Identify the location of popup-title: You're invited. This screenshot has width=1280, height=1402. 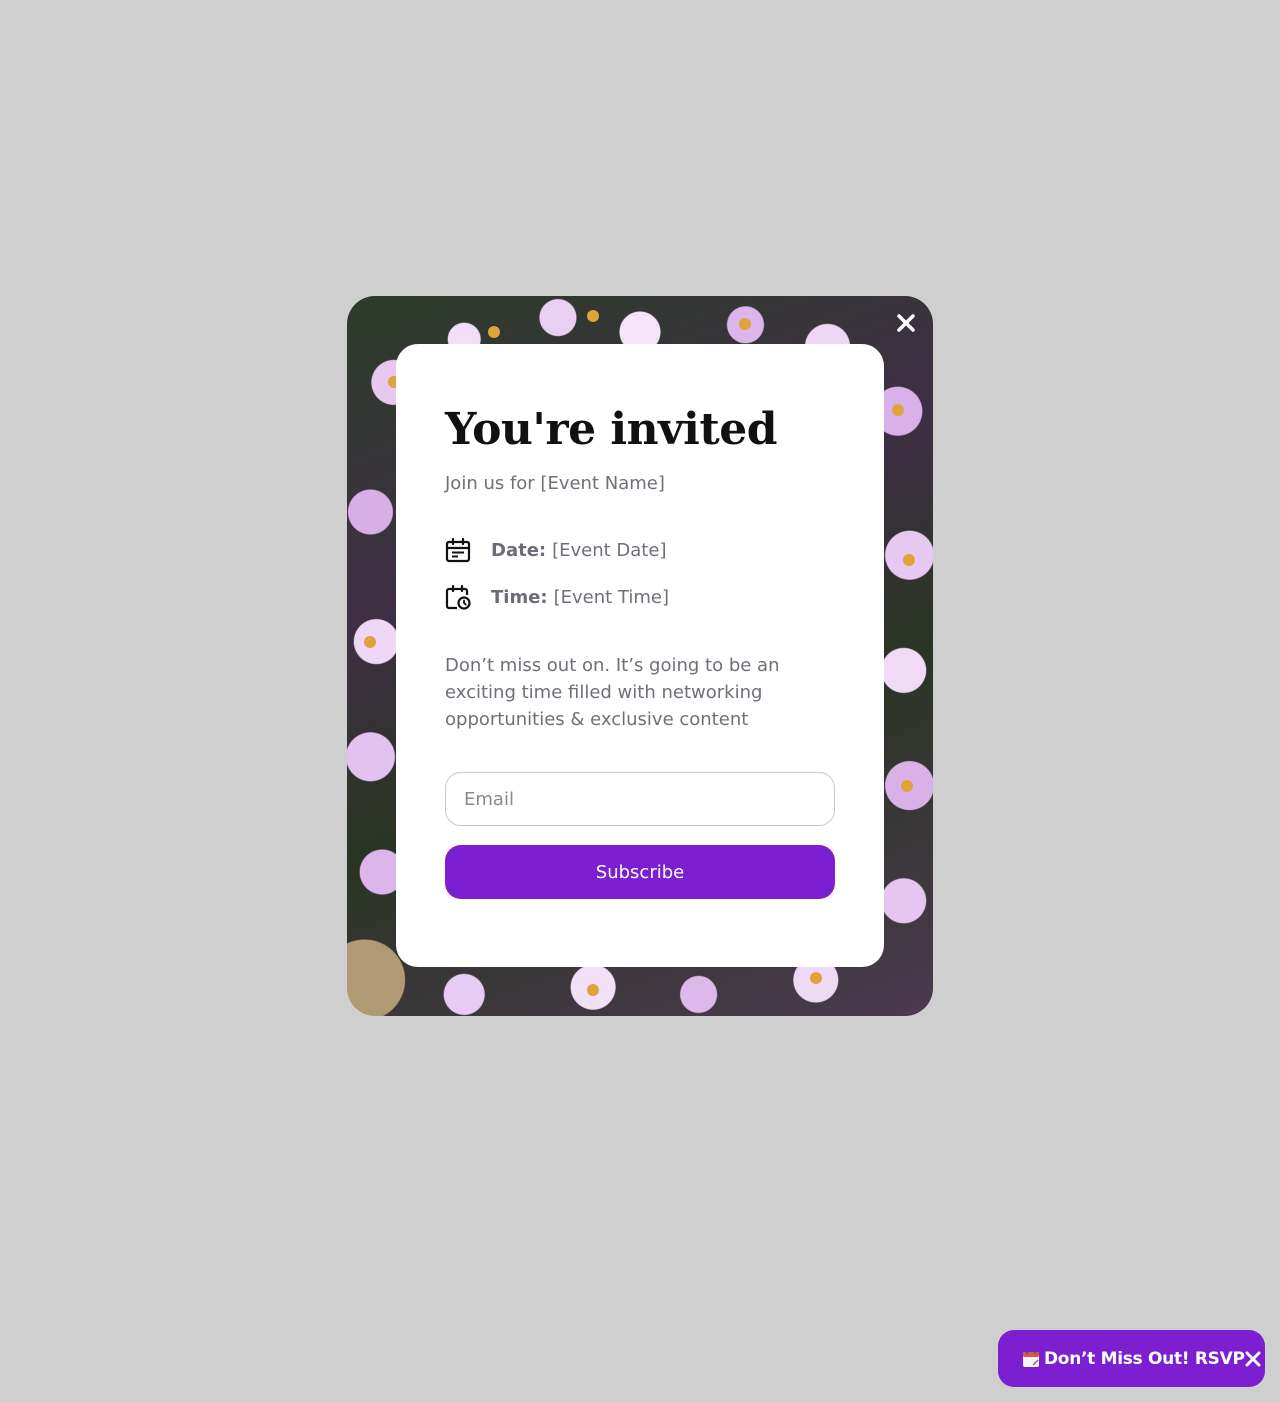
(611, 429).